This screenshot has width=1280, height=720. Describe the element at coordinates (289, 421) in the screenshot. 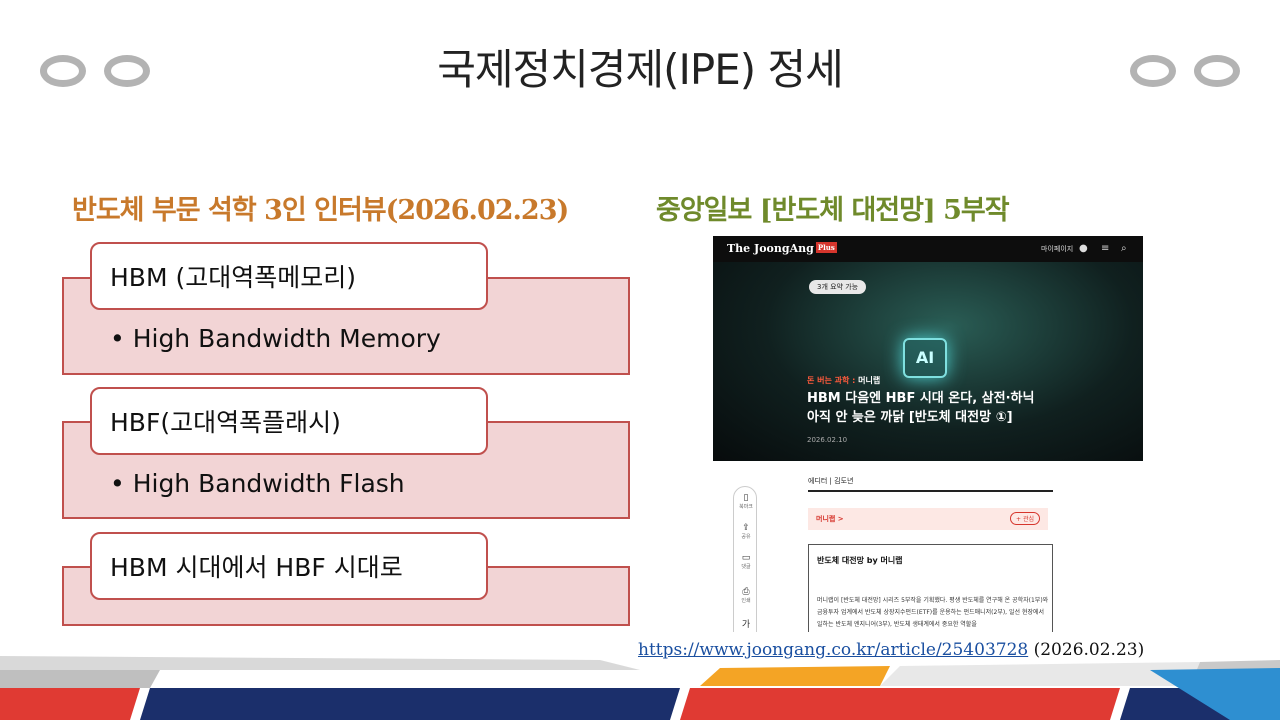

I see `term-box-hbf: HBF(고대역폭플래시)` at that location.